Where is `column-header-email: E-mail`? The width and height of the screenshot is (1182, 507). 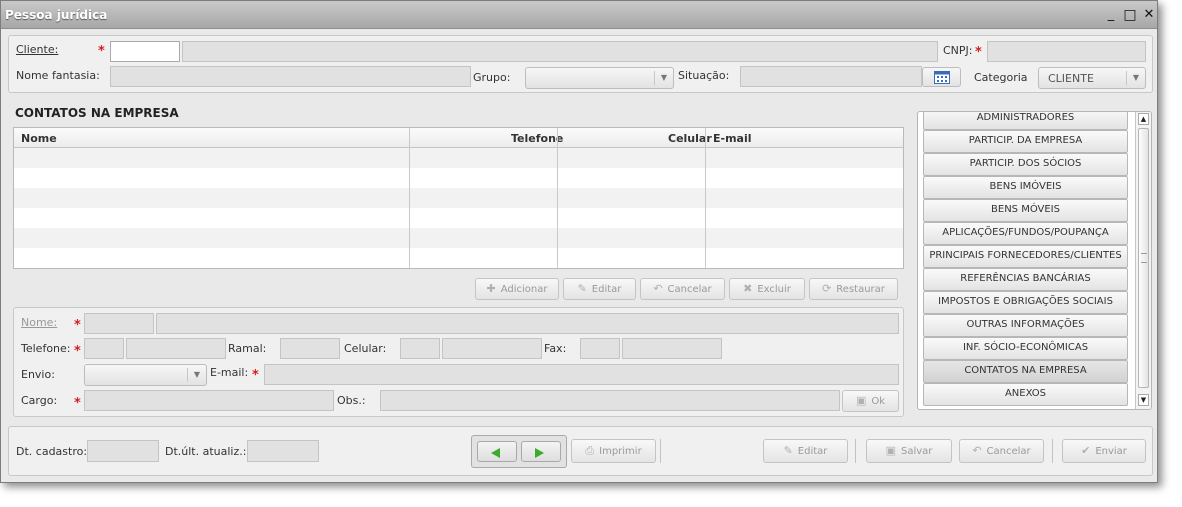 column-header-email: E-mail is located at coordinates (732, 138).